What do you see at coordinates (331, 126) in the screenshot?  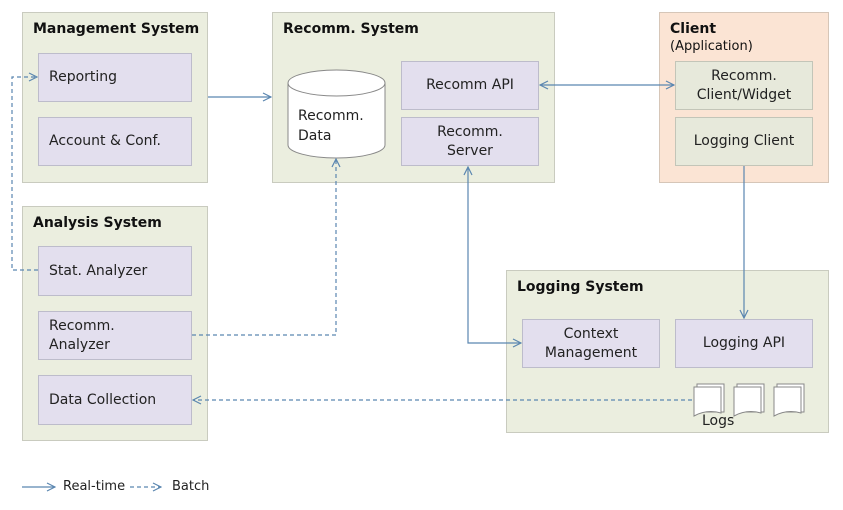 I see `recomm-data-label: Recomm. Data` at bounding box center [331, 126].